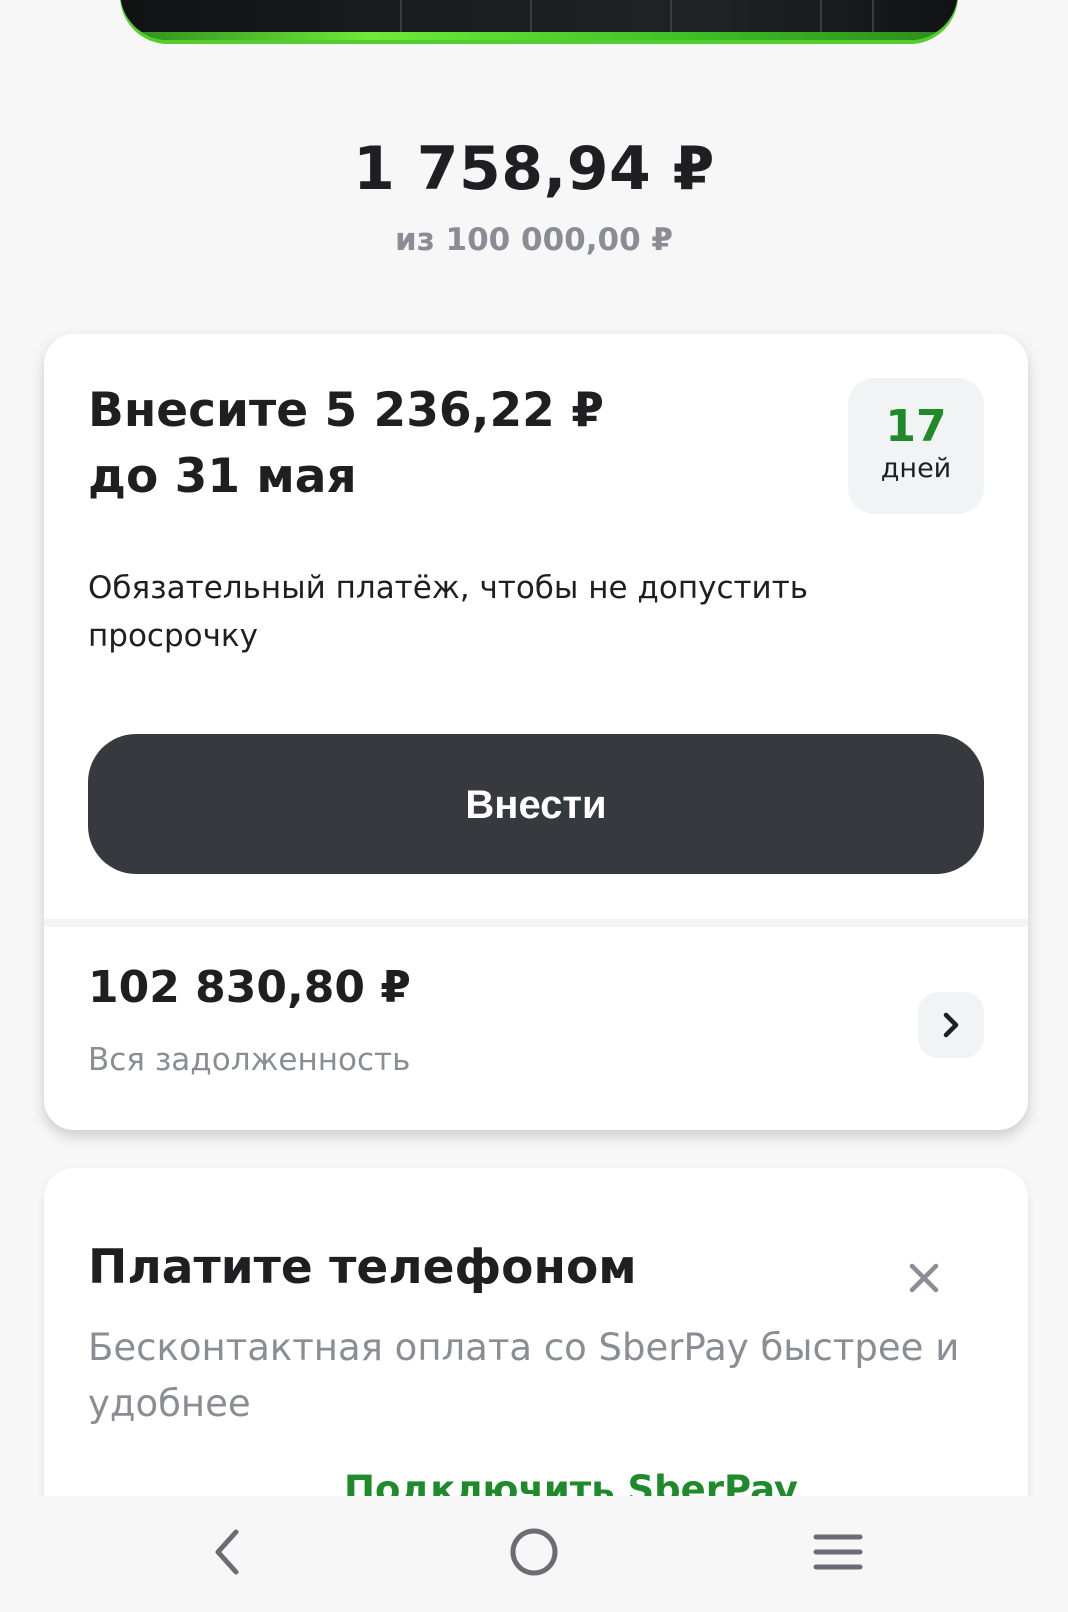 The height and width of the screenshot is (1612, 1068). Describe the element at coordinates (249, 1060) in the screenshot. I see `total-debt-label: Вся задолженность` at that location.